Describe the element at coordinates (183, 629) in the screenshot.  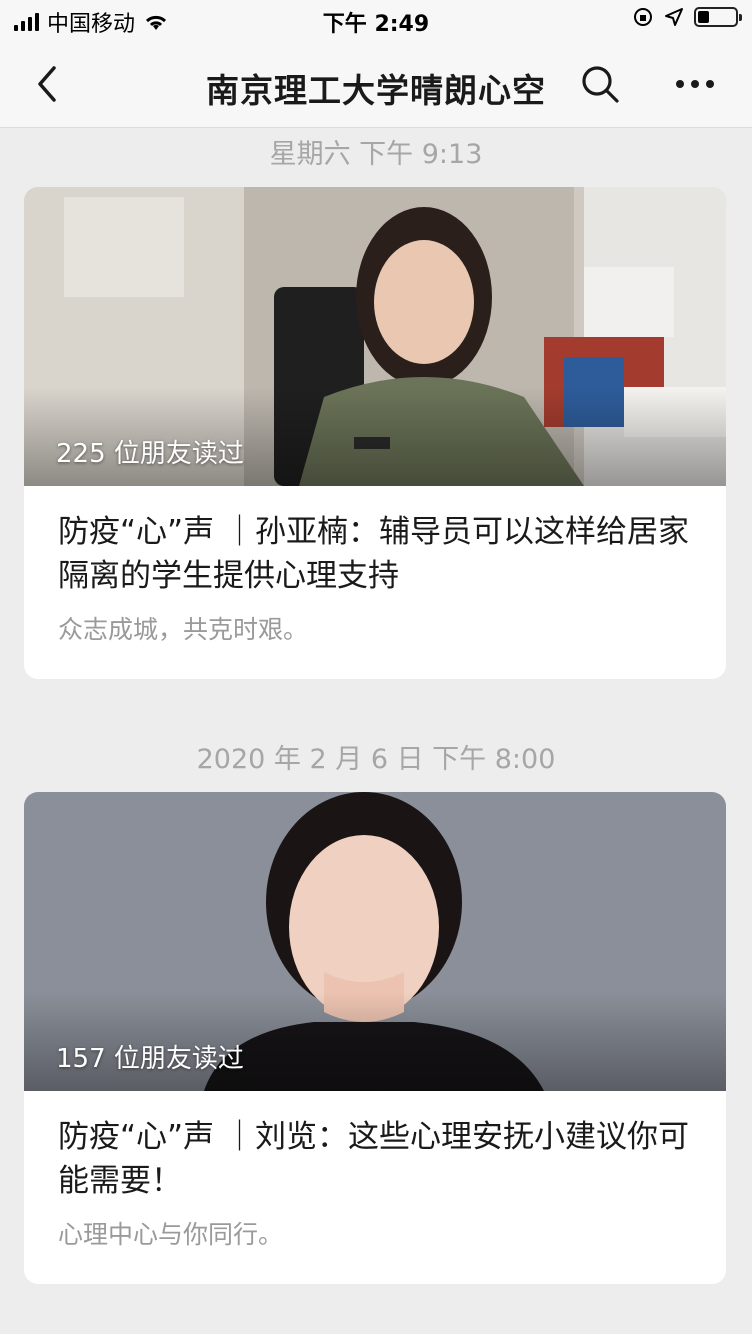
I see `article-digest: 众志成城，共克时艰。` at that location.